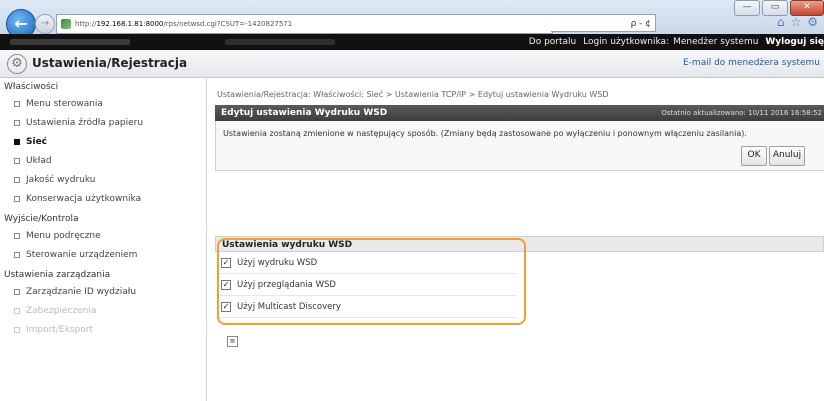 The image size is (824, 401). I want to click on sidebar-item-label: Import/Eksport, so click(59, 330).